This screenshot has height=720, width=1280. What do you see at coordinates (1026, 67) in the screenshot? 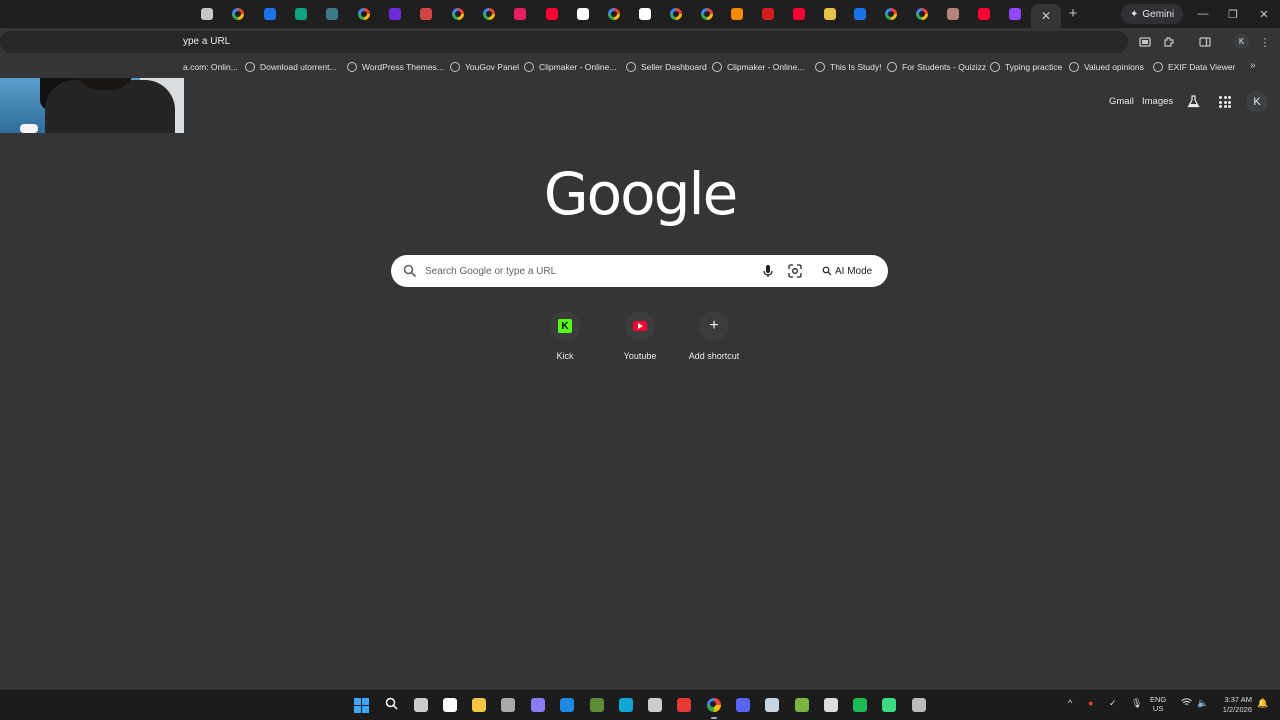
I see `bookmark-item: Typing practice` at bounding box center [1026, 67].